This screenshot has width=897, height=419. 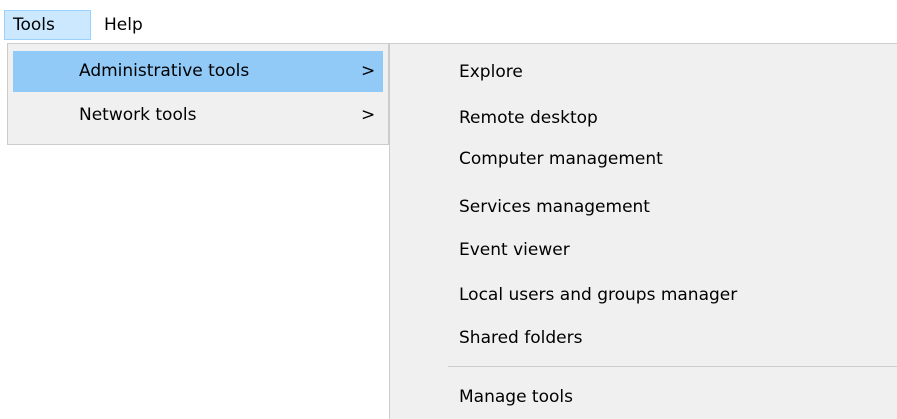 I want to click on submenu-item-label: Explore, so click(x=491, y=72).